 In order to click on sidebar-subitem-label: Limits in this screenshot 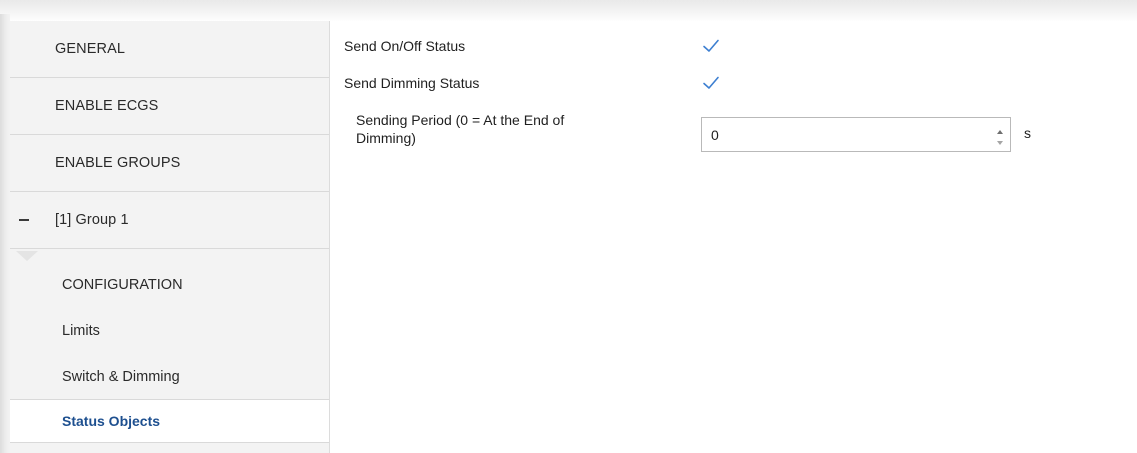, I will do `click(81, 331)`.